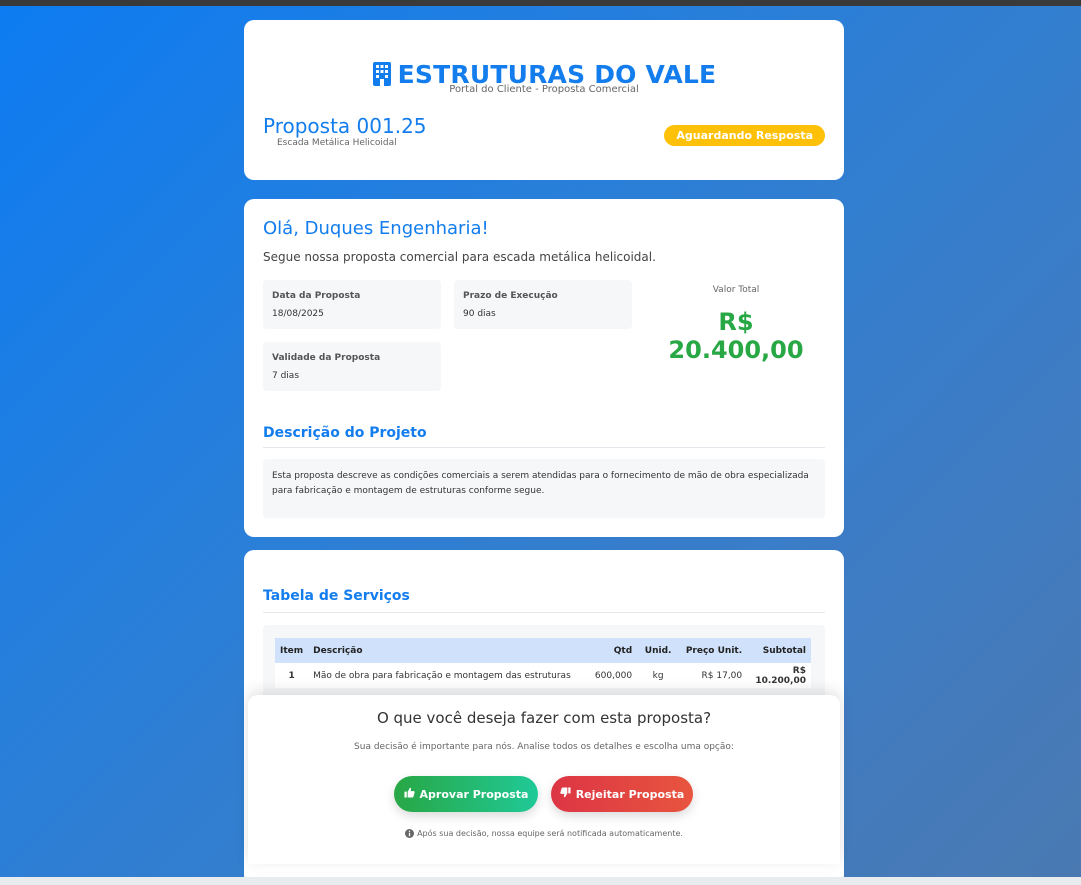  Describe the element at coordinates (326, 358) in the screenshot. I see `info-validity-label: Validade da Proposta` at that location.